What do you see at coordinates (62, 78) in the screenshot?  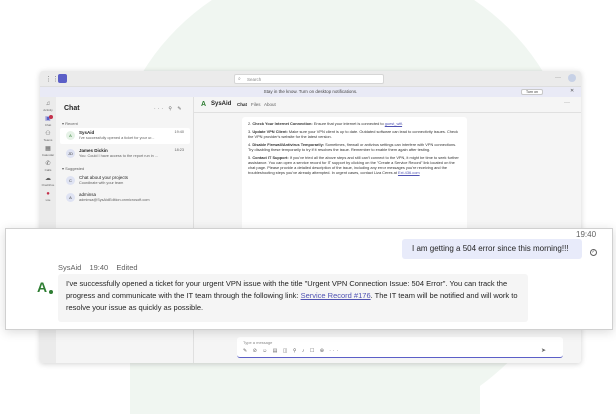 I see `teams-logo` at bounding box center [62, 78].